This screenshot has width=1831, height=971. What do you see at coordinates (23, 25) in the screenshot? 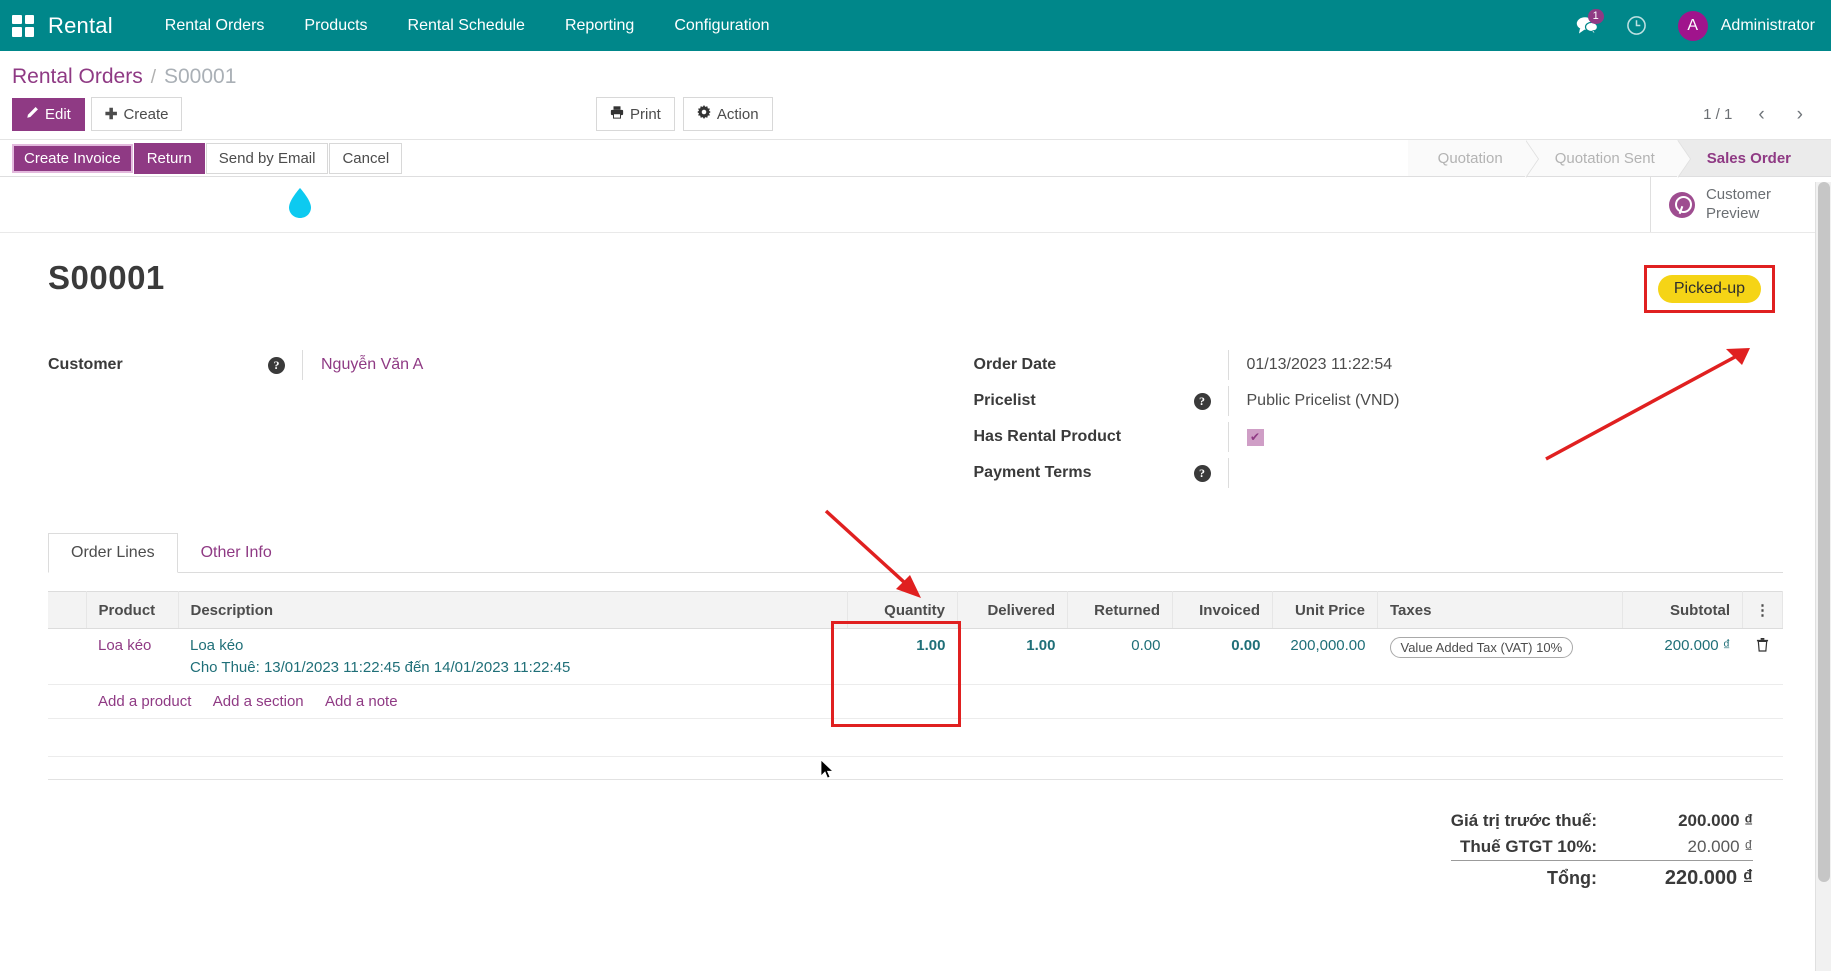
I see `apps-grid-icon` at bounding box center [23, 25].